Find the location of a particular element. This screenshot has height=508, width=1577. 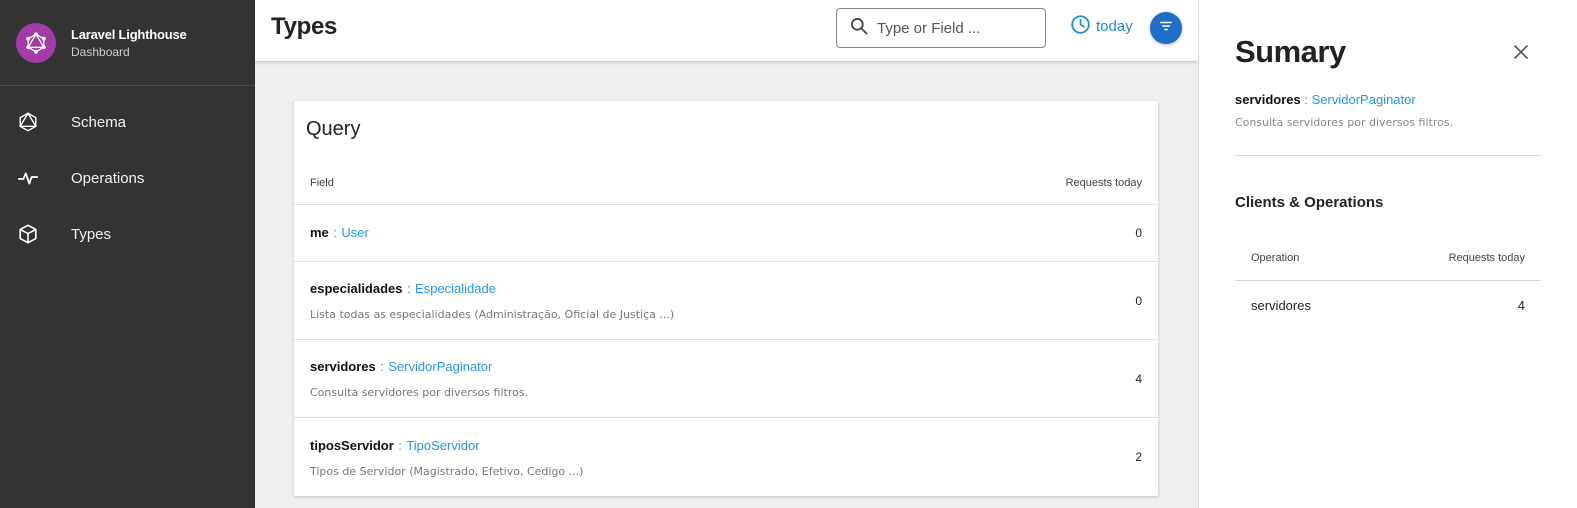

sidebar-item-label: Types is located at coordinates (91, 234).